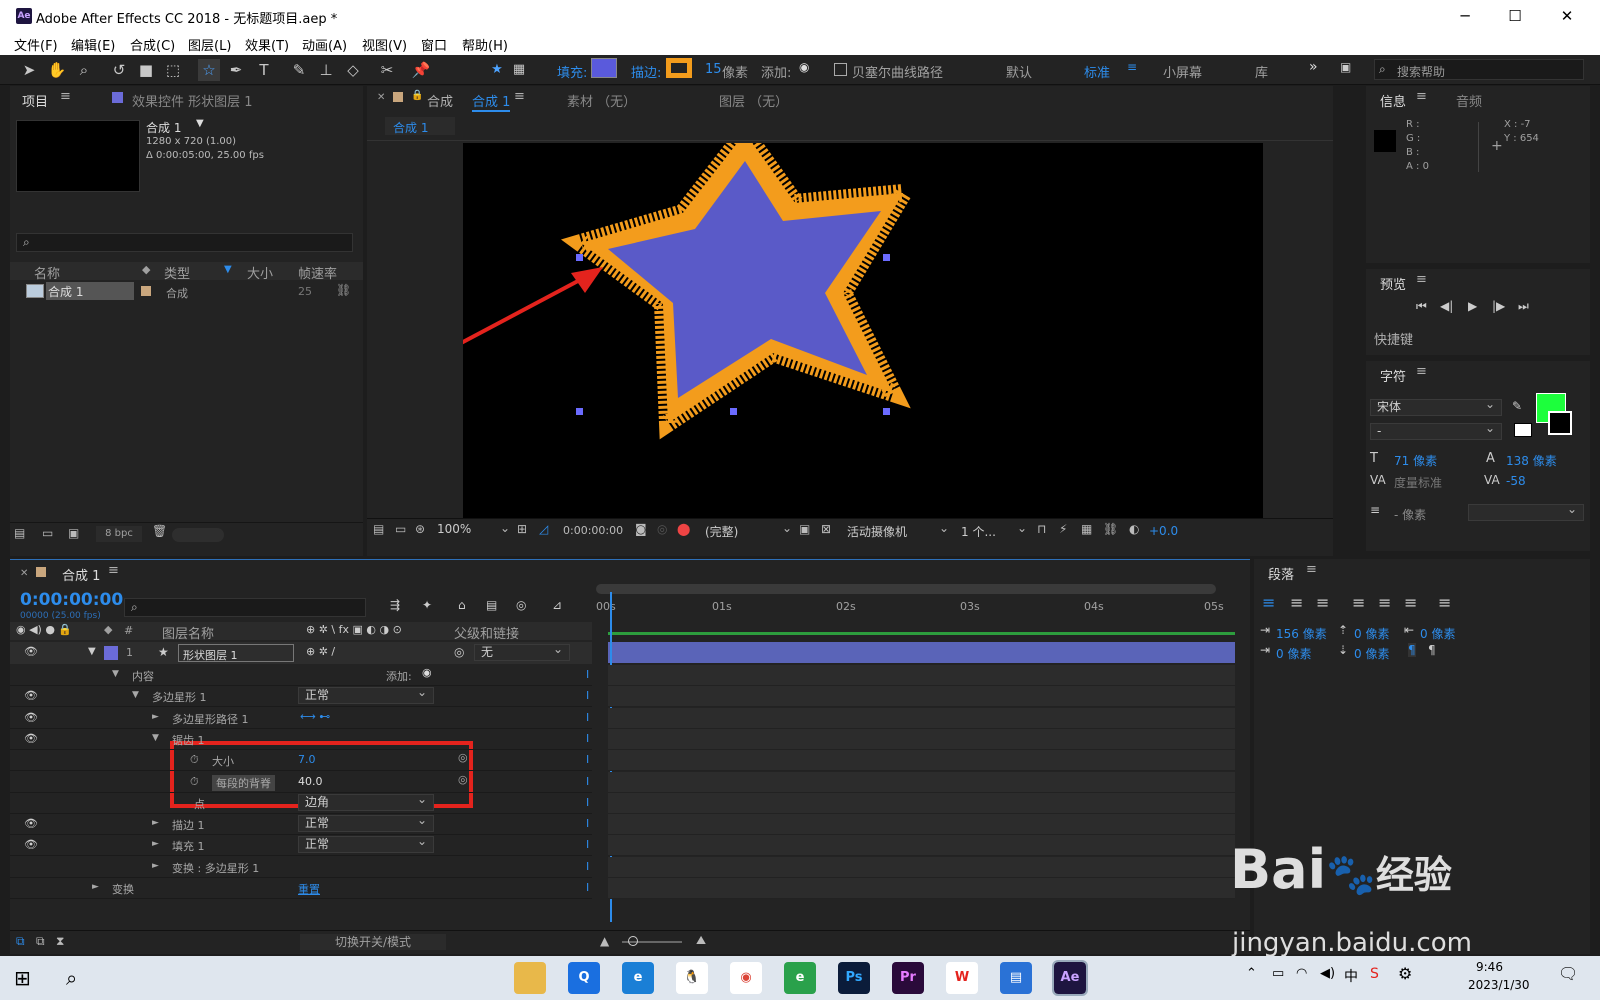  I want to click on new-comp-icon: ▣, so click(73, 533).